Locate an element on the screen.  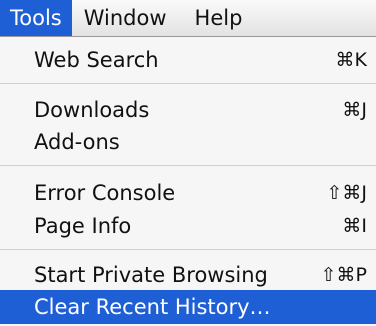
menu-item-shortcut: ⇧⌘P is located at coordinates (343, 275).